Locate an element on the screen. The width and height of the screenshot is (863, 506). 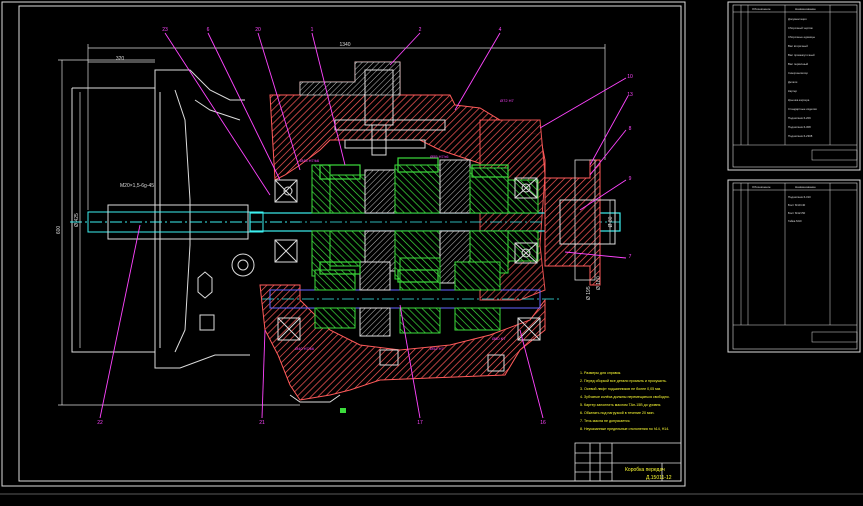
callout-0: 23 is located at coordinates (165, 30).